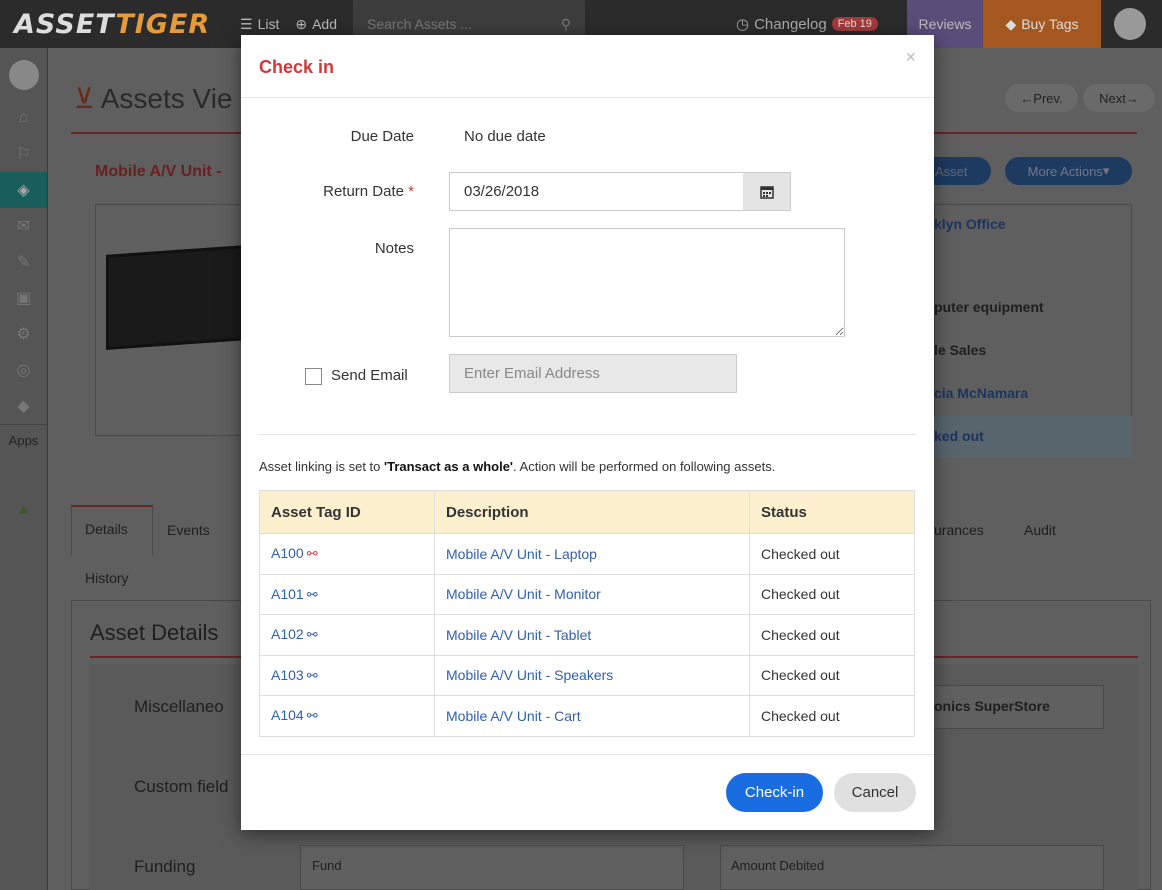 Image resolution: width=1162 pixels, height=890 pixels. What do you see at coordinates (347, 716) in the screenshot?
I see `asset-tag-cell: A104 ⚯` at bounding box center [347, 716].